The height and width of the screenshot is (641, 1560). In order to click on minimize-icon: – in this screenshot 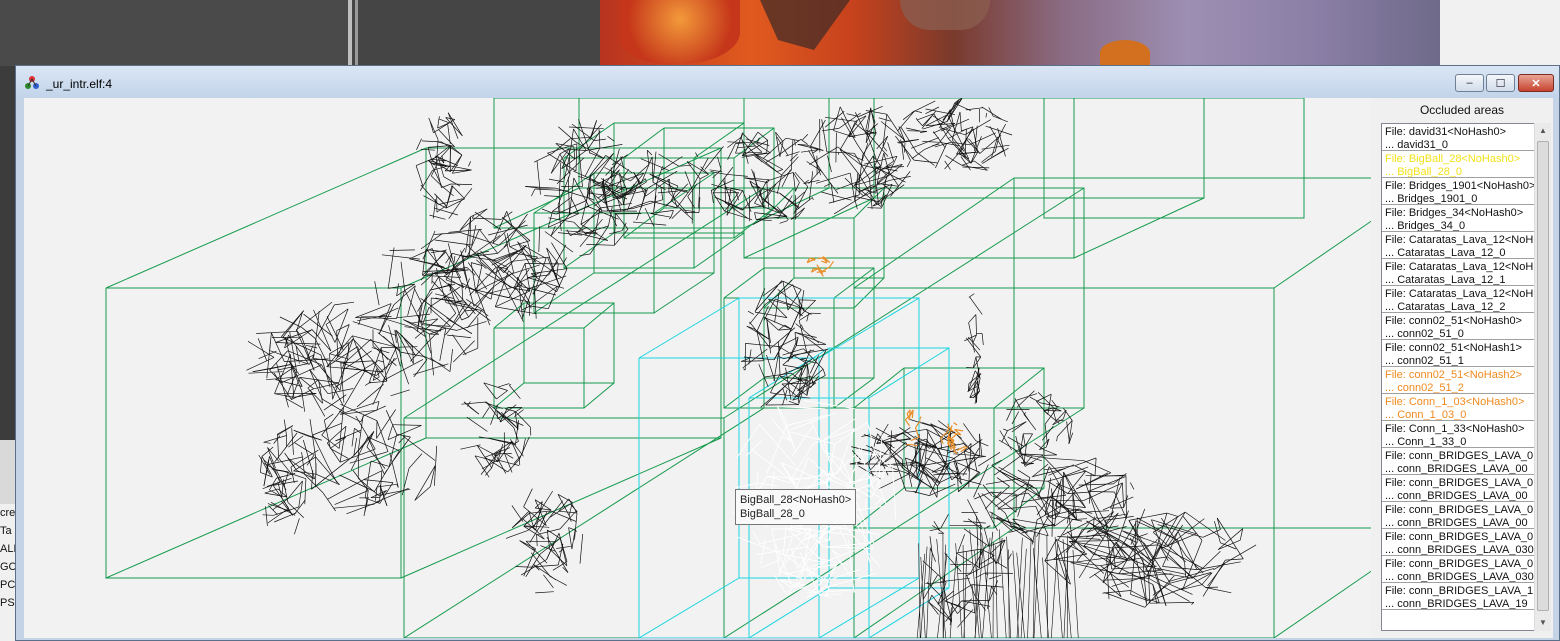, I will do `click(1469, 83)`.